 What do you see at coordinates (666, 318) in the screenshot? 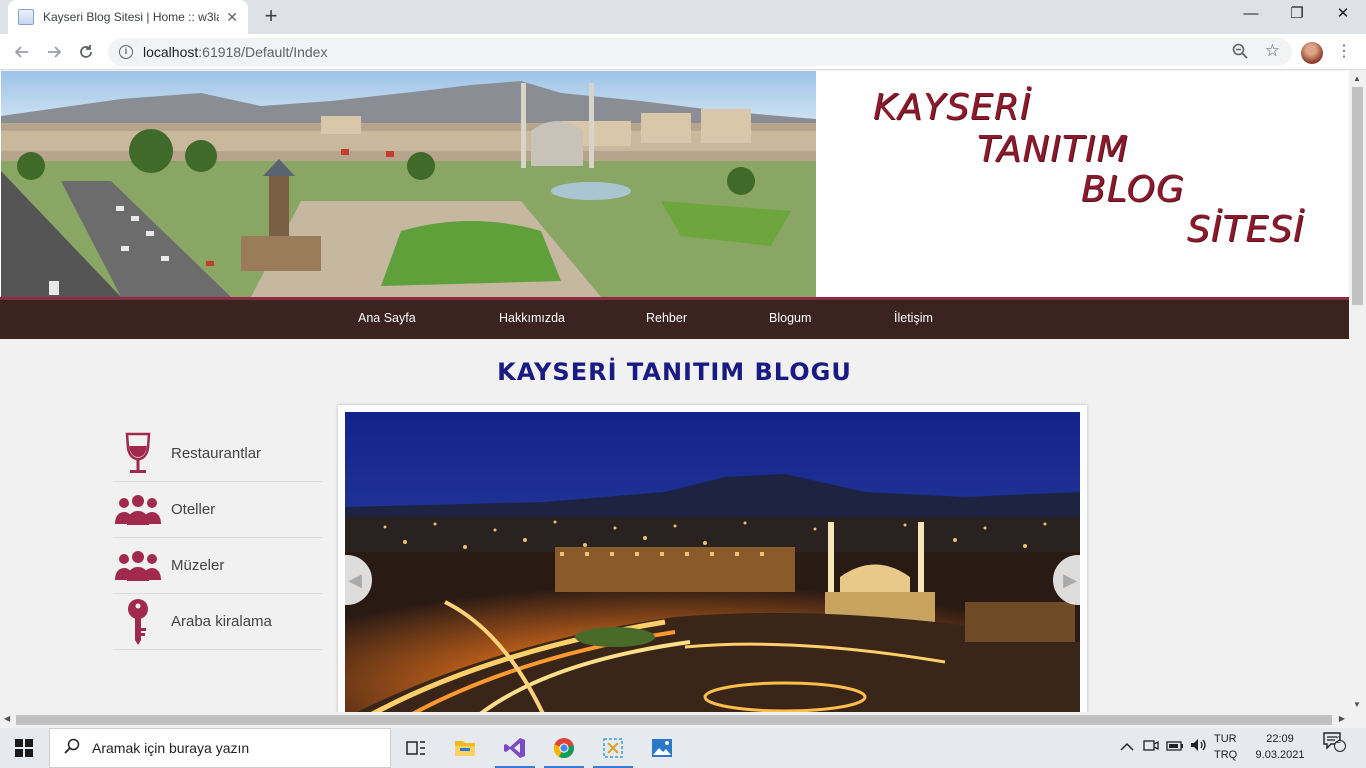
I see `nav-rehber: Rehber` at bounding box center [666, 318].